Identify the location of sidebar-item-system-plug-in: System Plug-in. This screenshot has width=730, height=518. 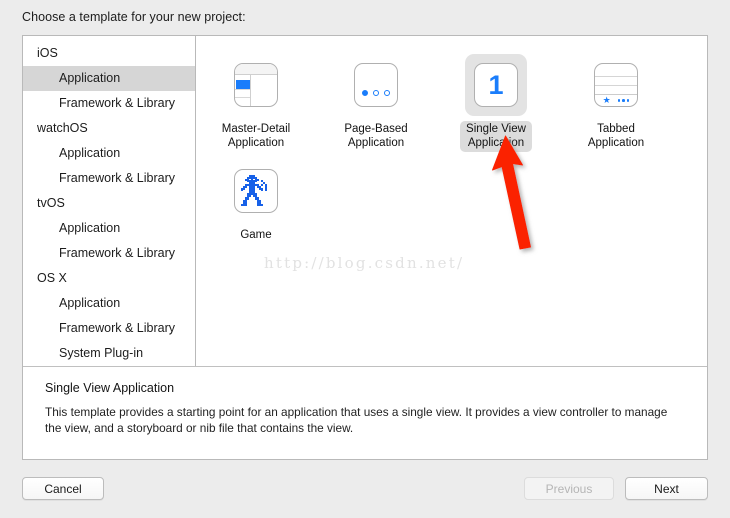
(109, 353).